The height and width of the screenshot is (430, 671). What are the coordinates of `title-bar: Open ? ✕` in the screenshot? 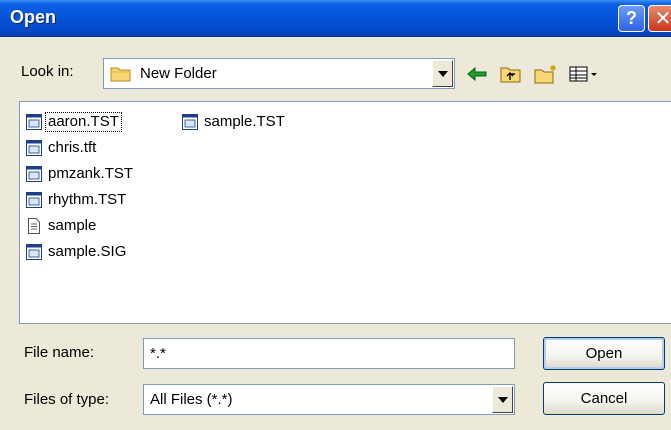 It's located at (335, 18).